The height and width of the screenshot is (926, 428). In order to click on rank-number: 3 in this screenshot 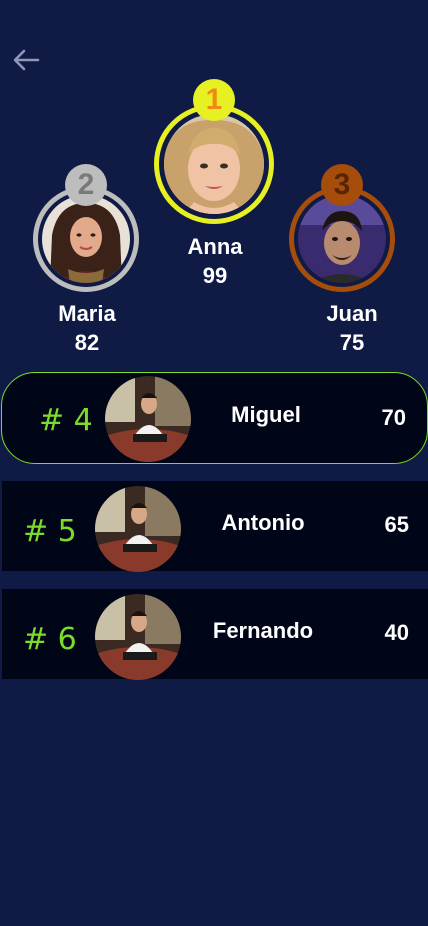, I will do `click(342, 184)`.